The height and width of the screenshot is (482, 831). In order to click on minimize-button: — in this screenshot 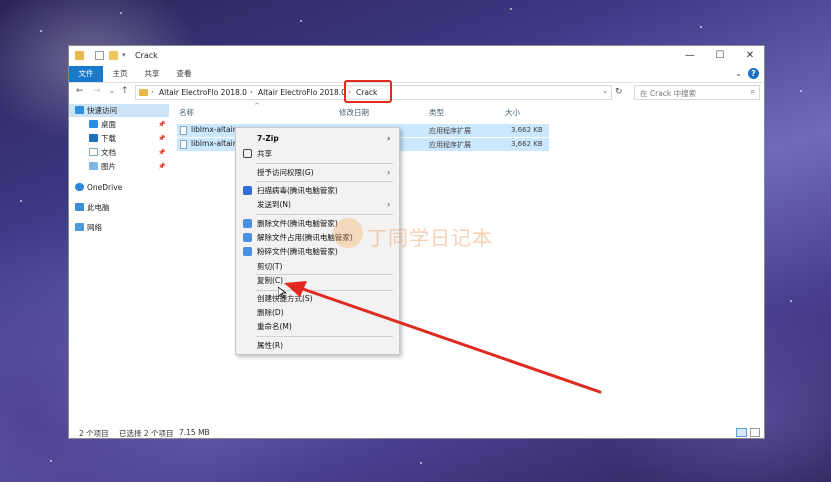, I will do `click(690, 56)`.